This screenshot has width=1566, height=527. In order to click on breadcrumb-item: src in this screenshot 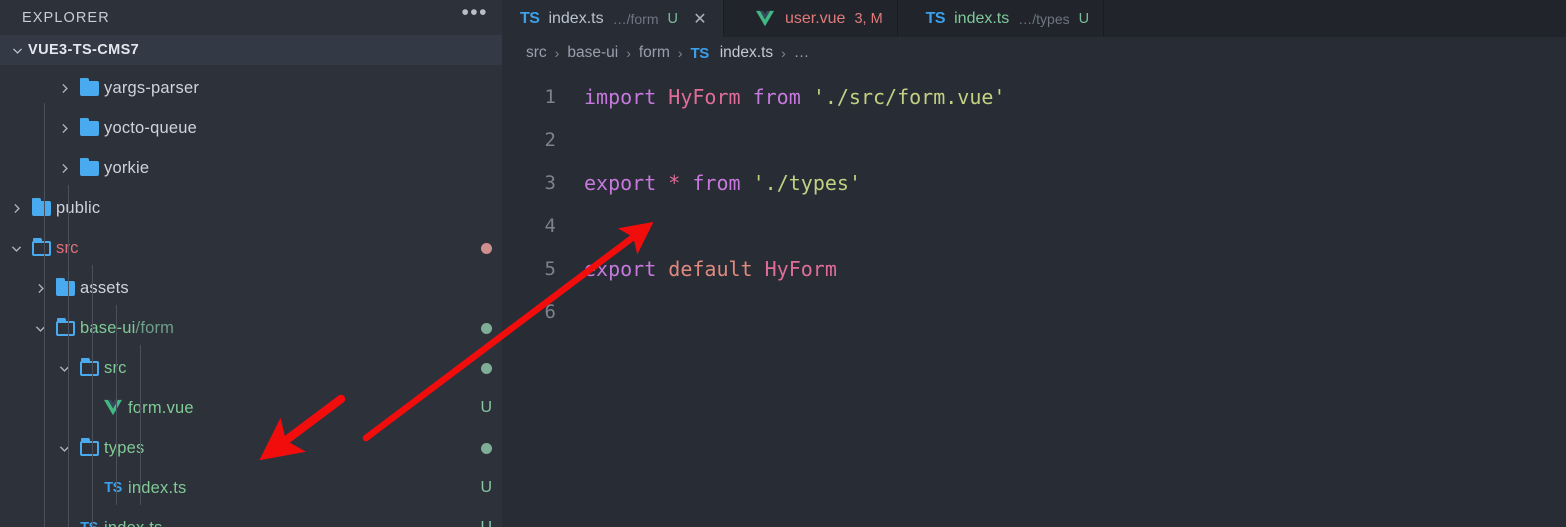, I will do `click(536, 53)`.